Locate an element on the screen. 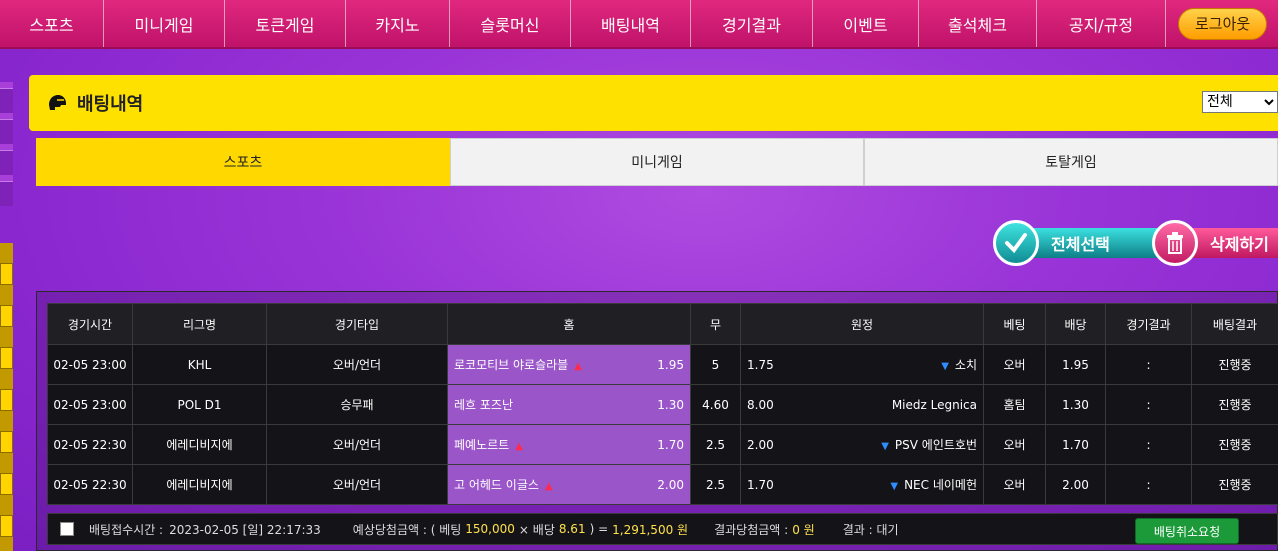  home-team: 페예노르트 is located at coordinates (482, 445).